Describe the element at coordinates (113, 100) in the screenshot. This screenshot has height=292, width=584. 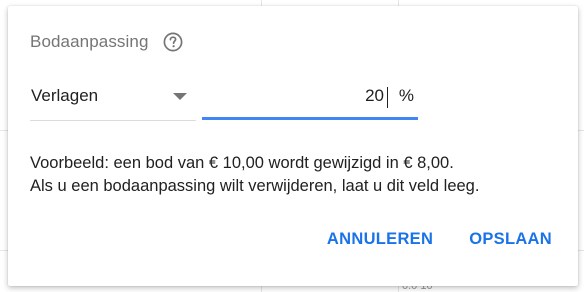
I see `adjustment-direction-select: Verlagen` at that location.